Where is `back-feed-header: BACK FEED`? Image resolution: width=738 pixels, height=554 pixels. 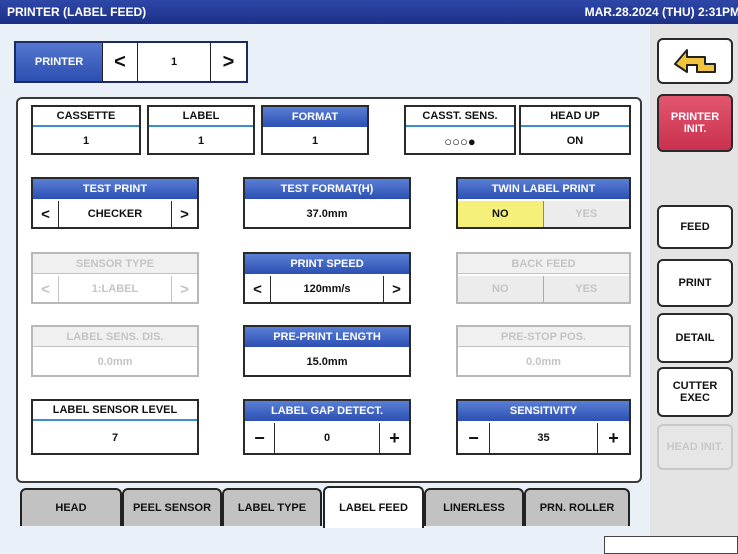 back-feed-header: BACK FEED is located at coordinates (543, 264).